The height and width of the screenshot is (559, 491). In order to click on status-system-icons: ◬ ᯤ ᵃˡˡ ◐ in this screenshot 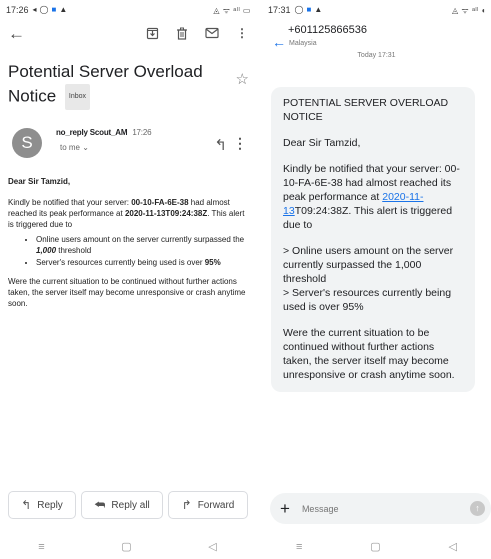, I will do `click(469, 10)`.